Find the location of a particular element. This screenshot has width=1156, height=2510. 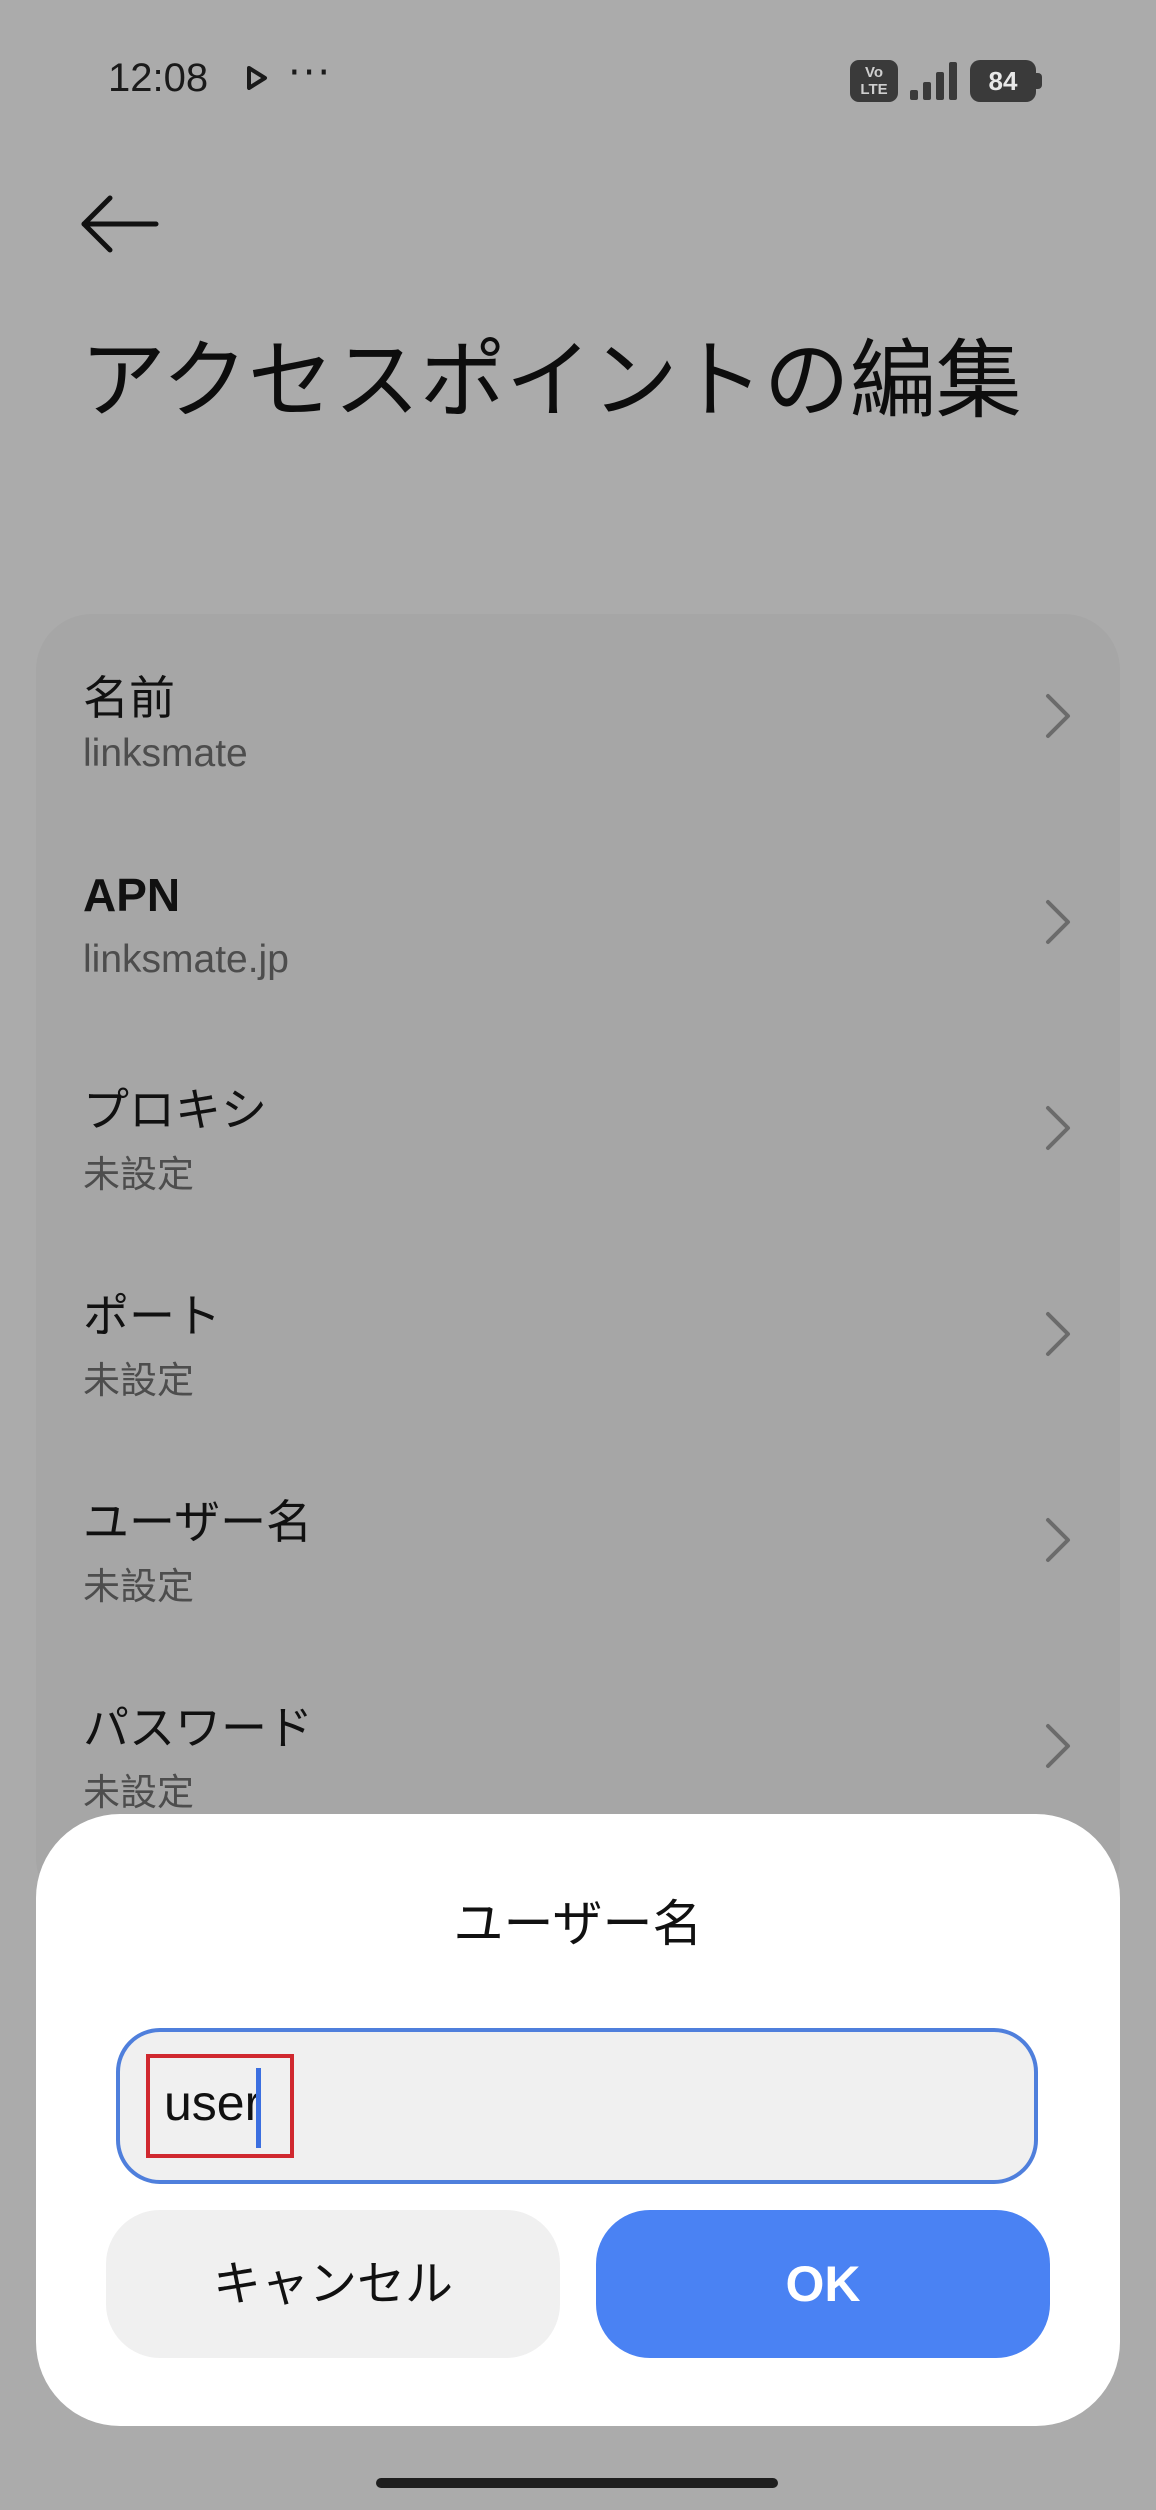

status-bar: 12:08 ··· Vo LTE 84 is located at coordinates (578, 80).